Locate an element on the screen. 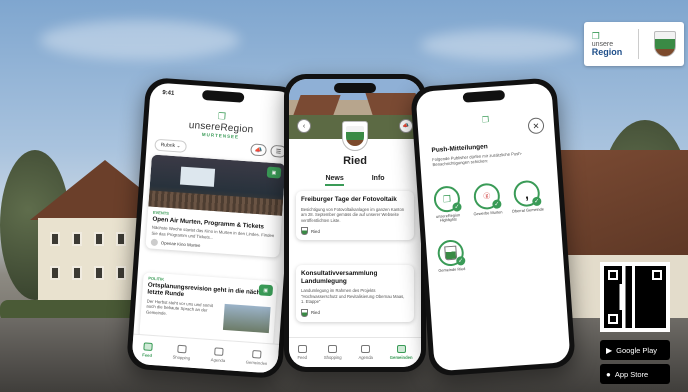  brand-line-2: Region is located at coordinates (607, 51).